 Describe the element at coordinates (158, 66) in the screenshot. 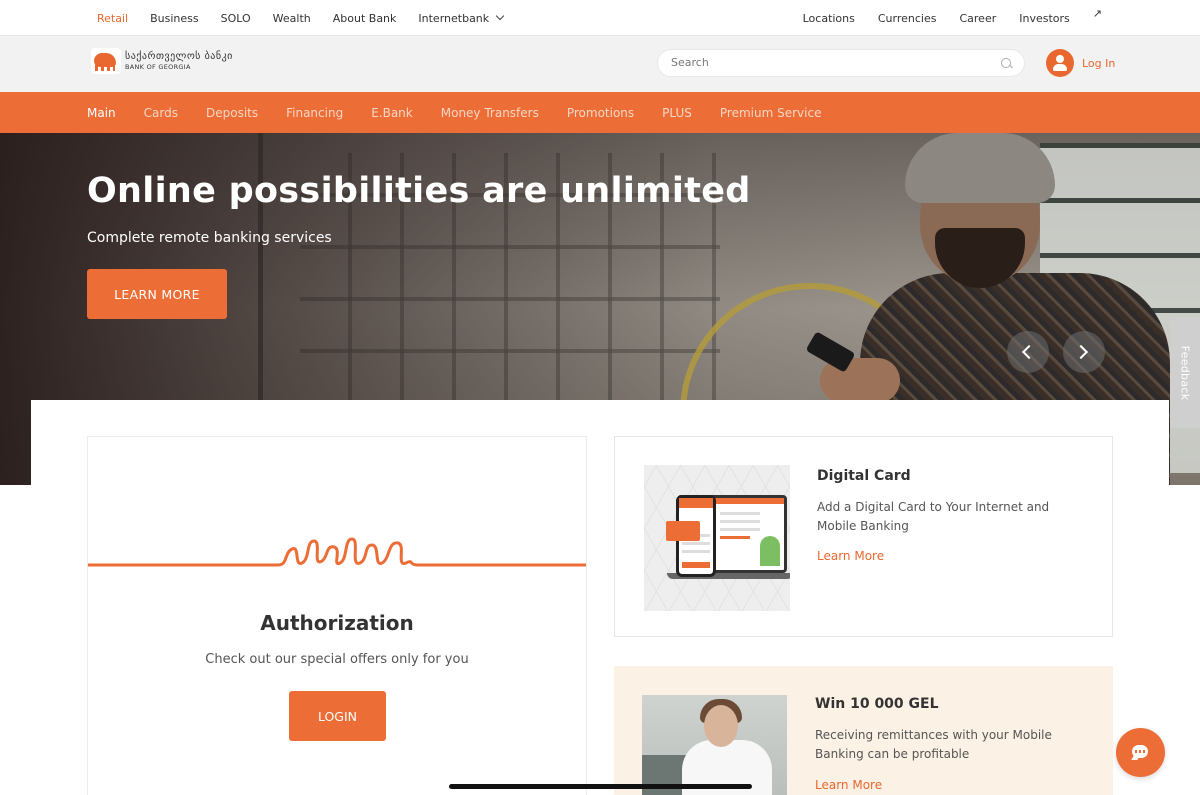

I see `logo-english-text: BANK OF GEORGIA` at that location.